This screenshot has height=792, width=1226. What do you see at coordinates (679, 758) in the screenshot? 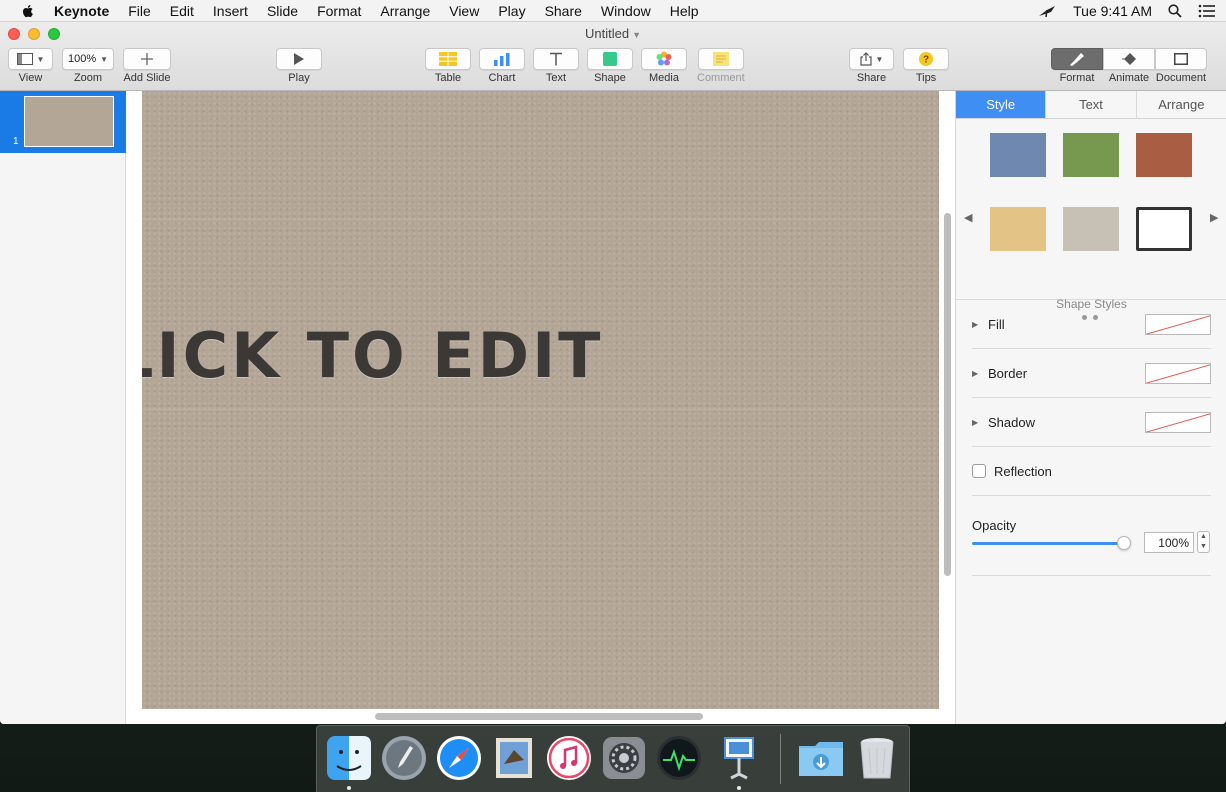
I see `activity-monitor-icon` at bounding box center [679, 758].